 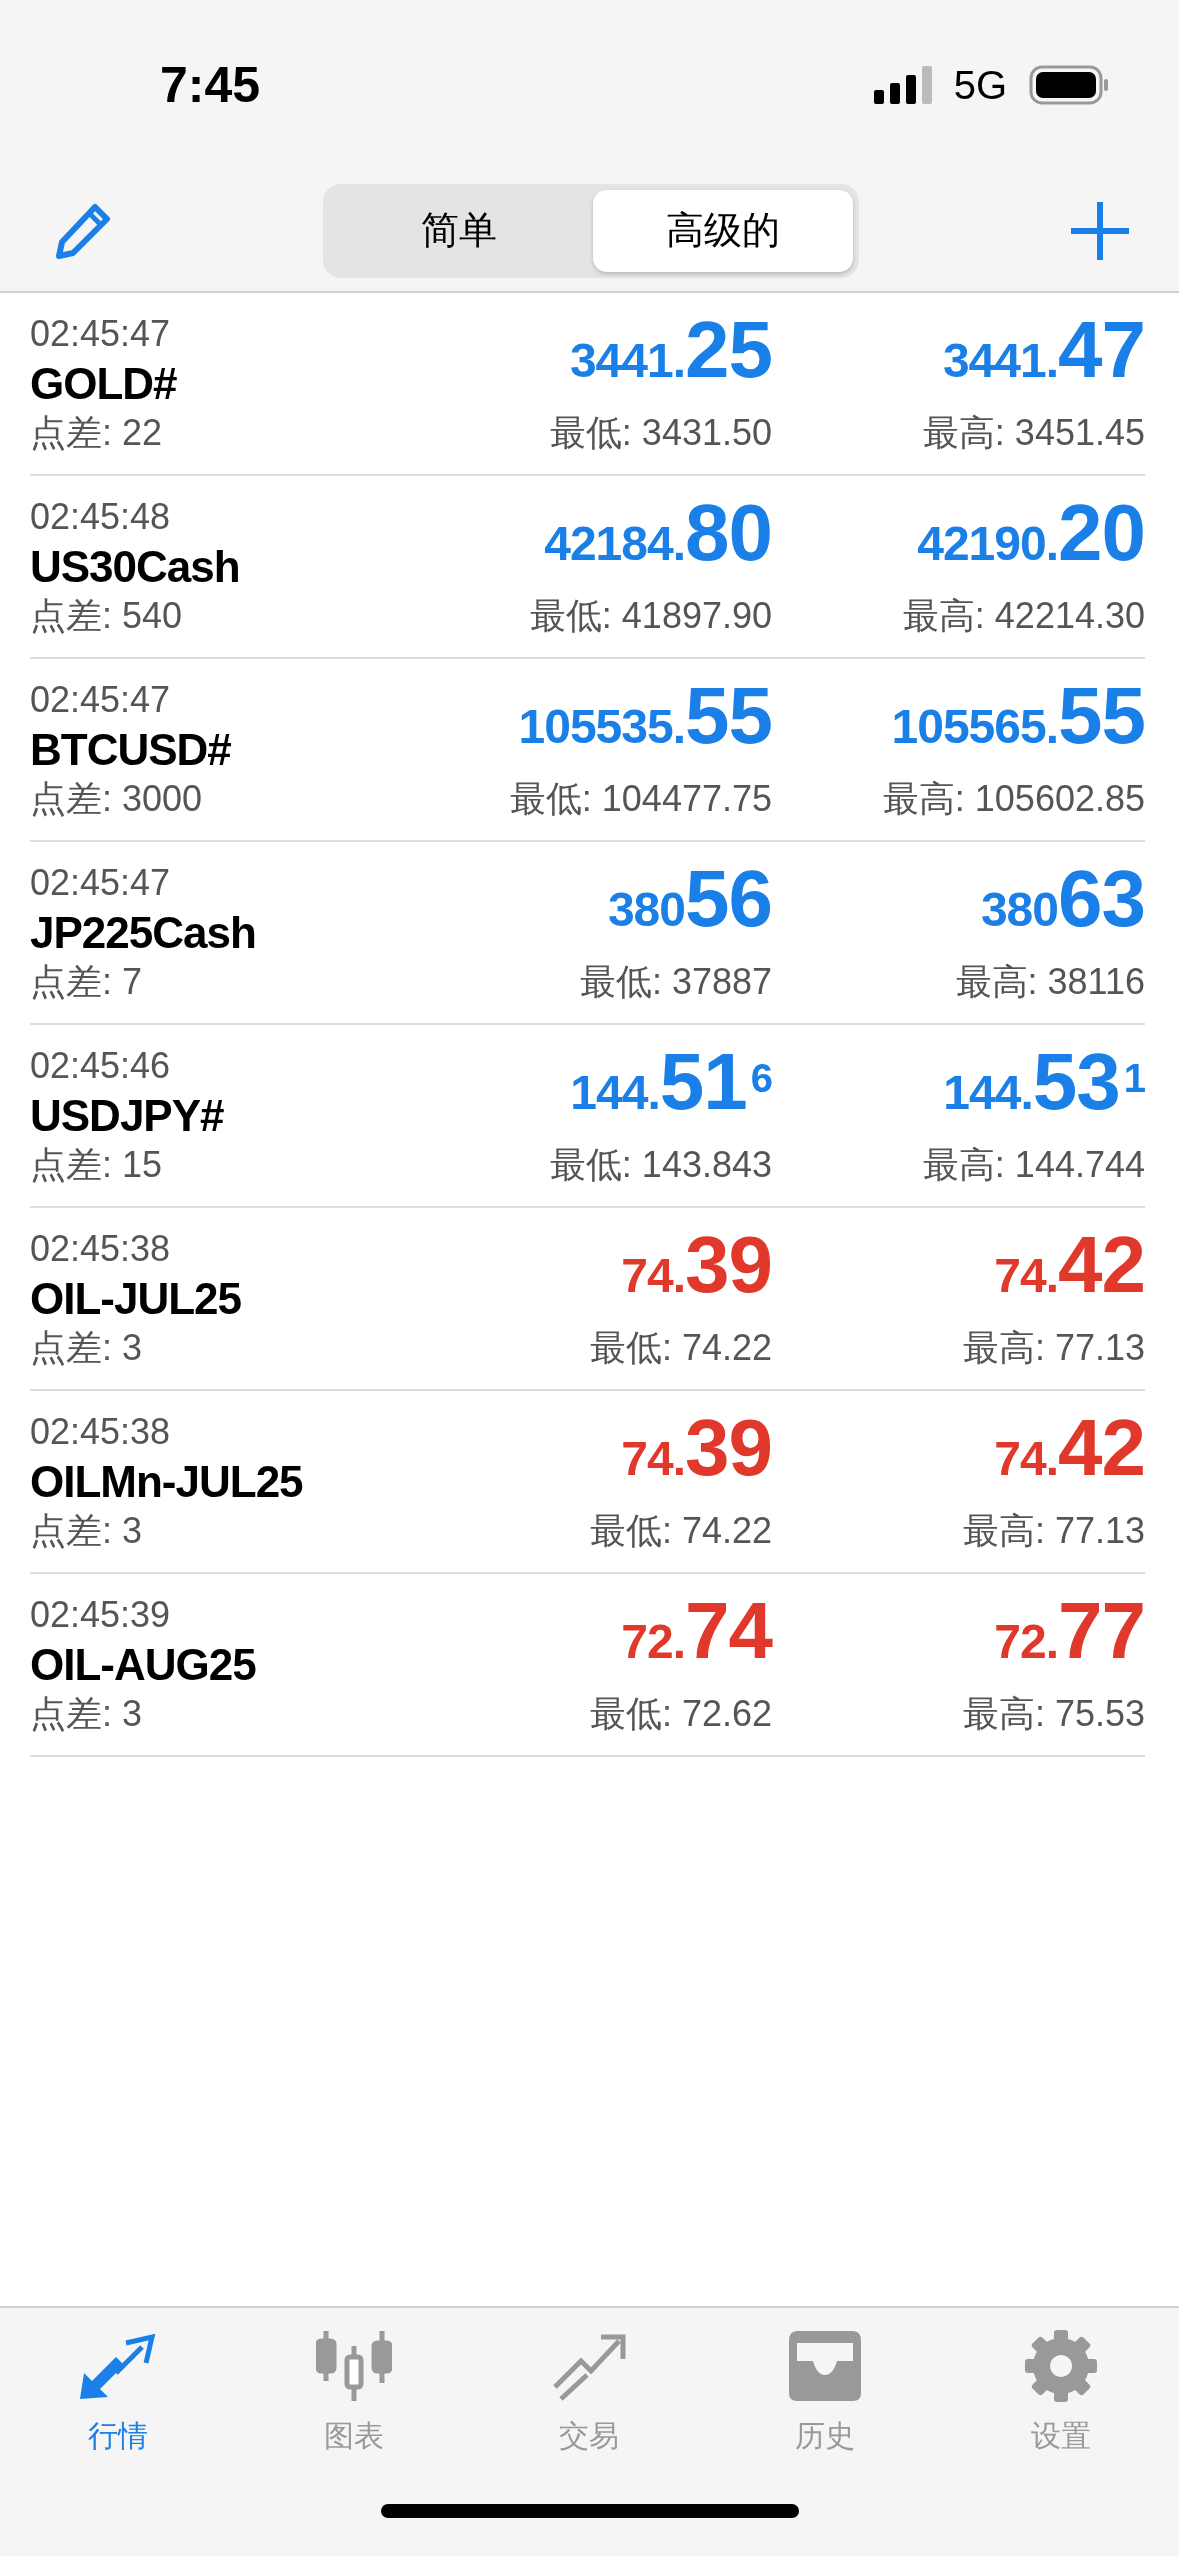 I want to click on symbol-name: BTCUSD#, so click(x=236, y=749).